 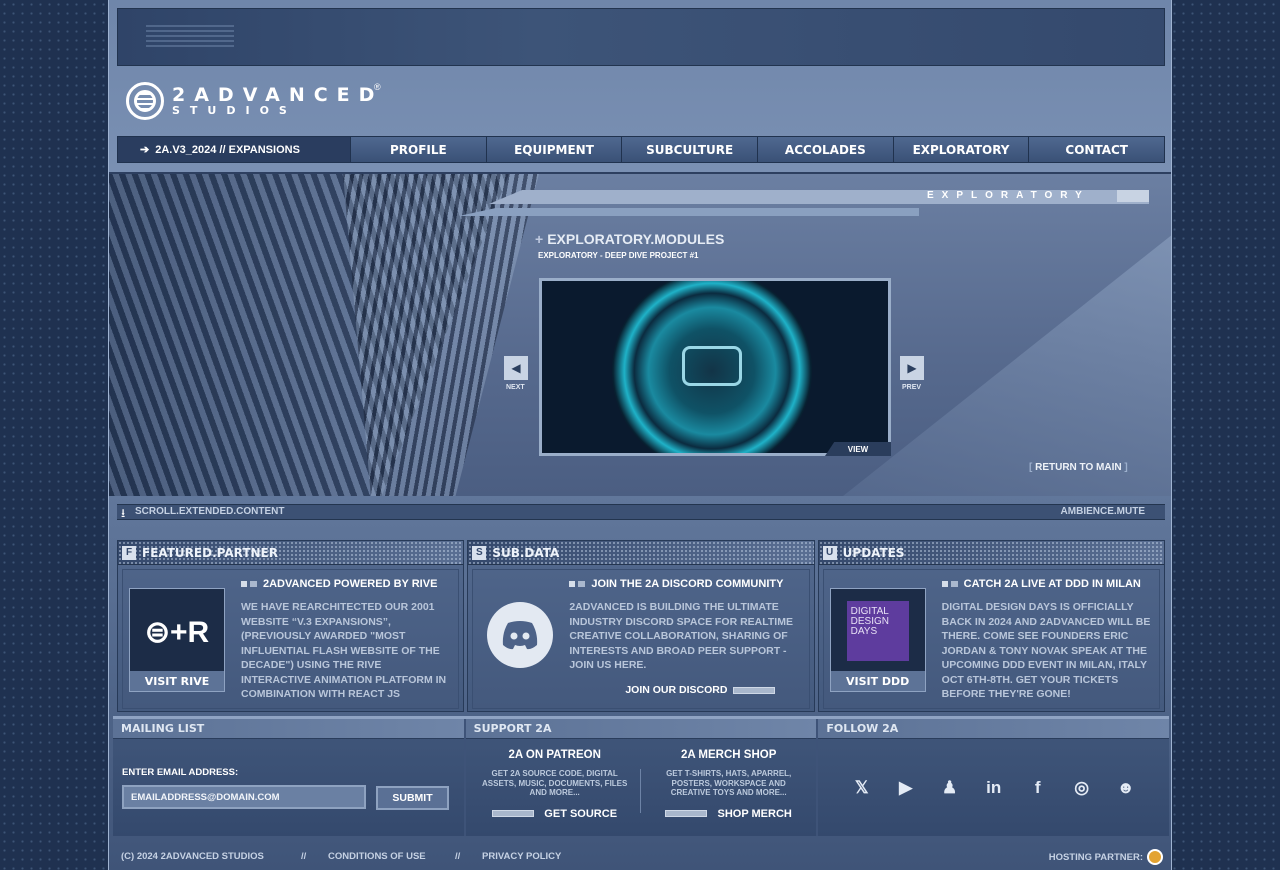 I want to click on logo: 2ADVANCED STUDIOS ®, so click(x=254, y=101).